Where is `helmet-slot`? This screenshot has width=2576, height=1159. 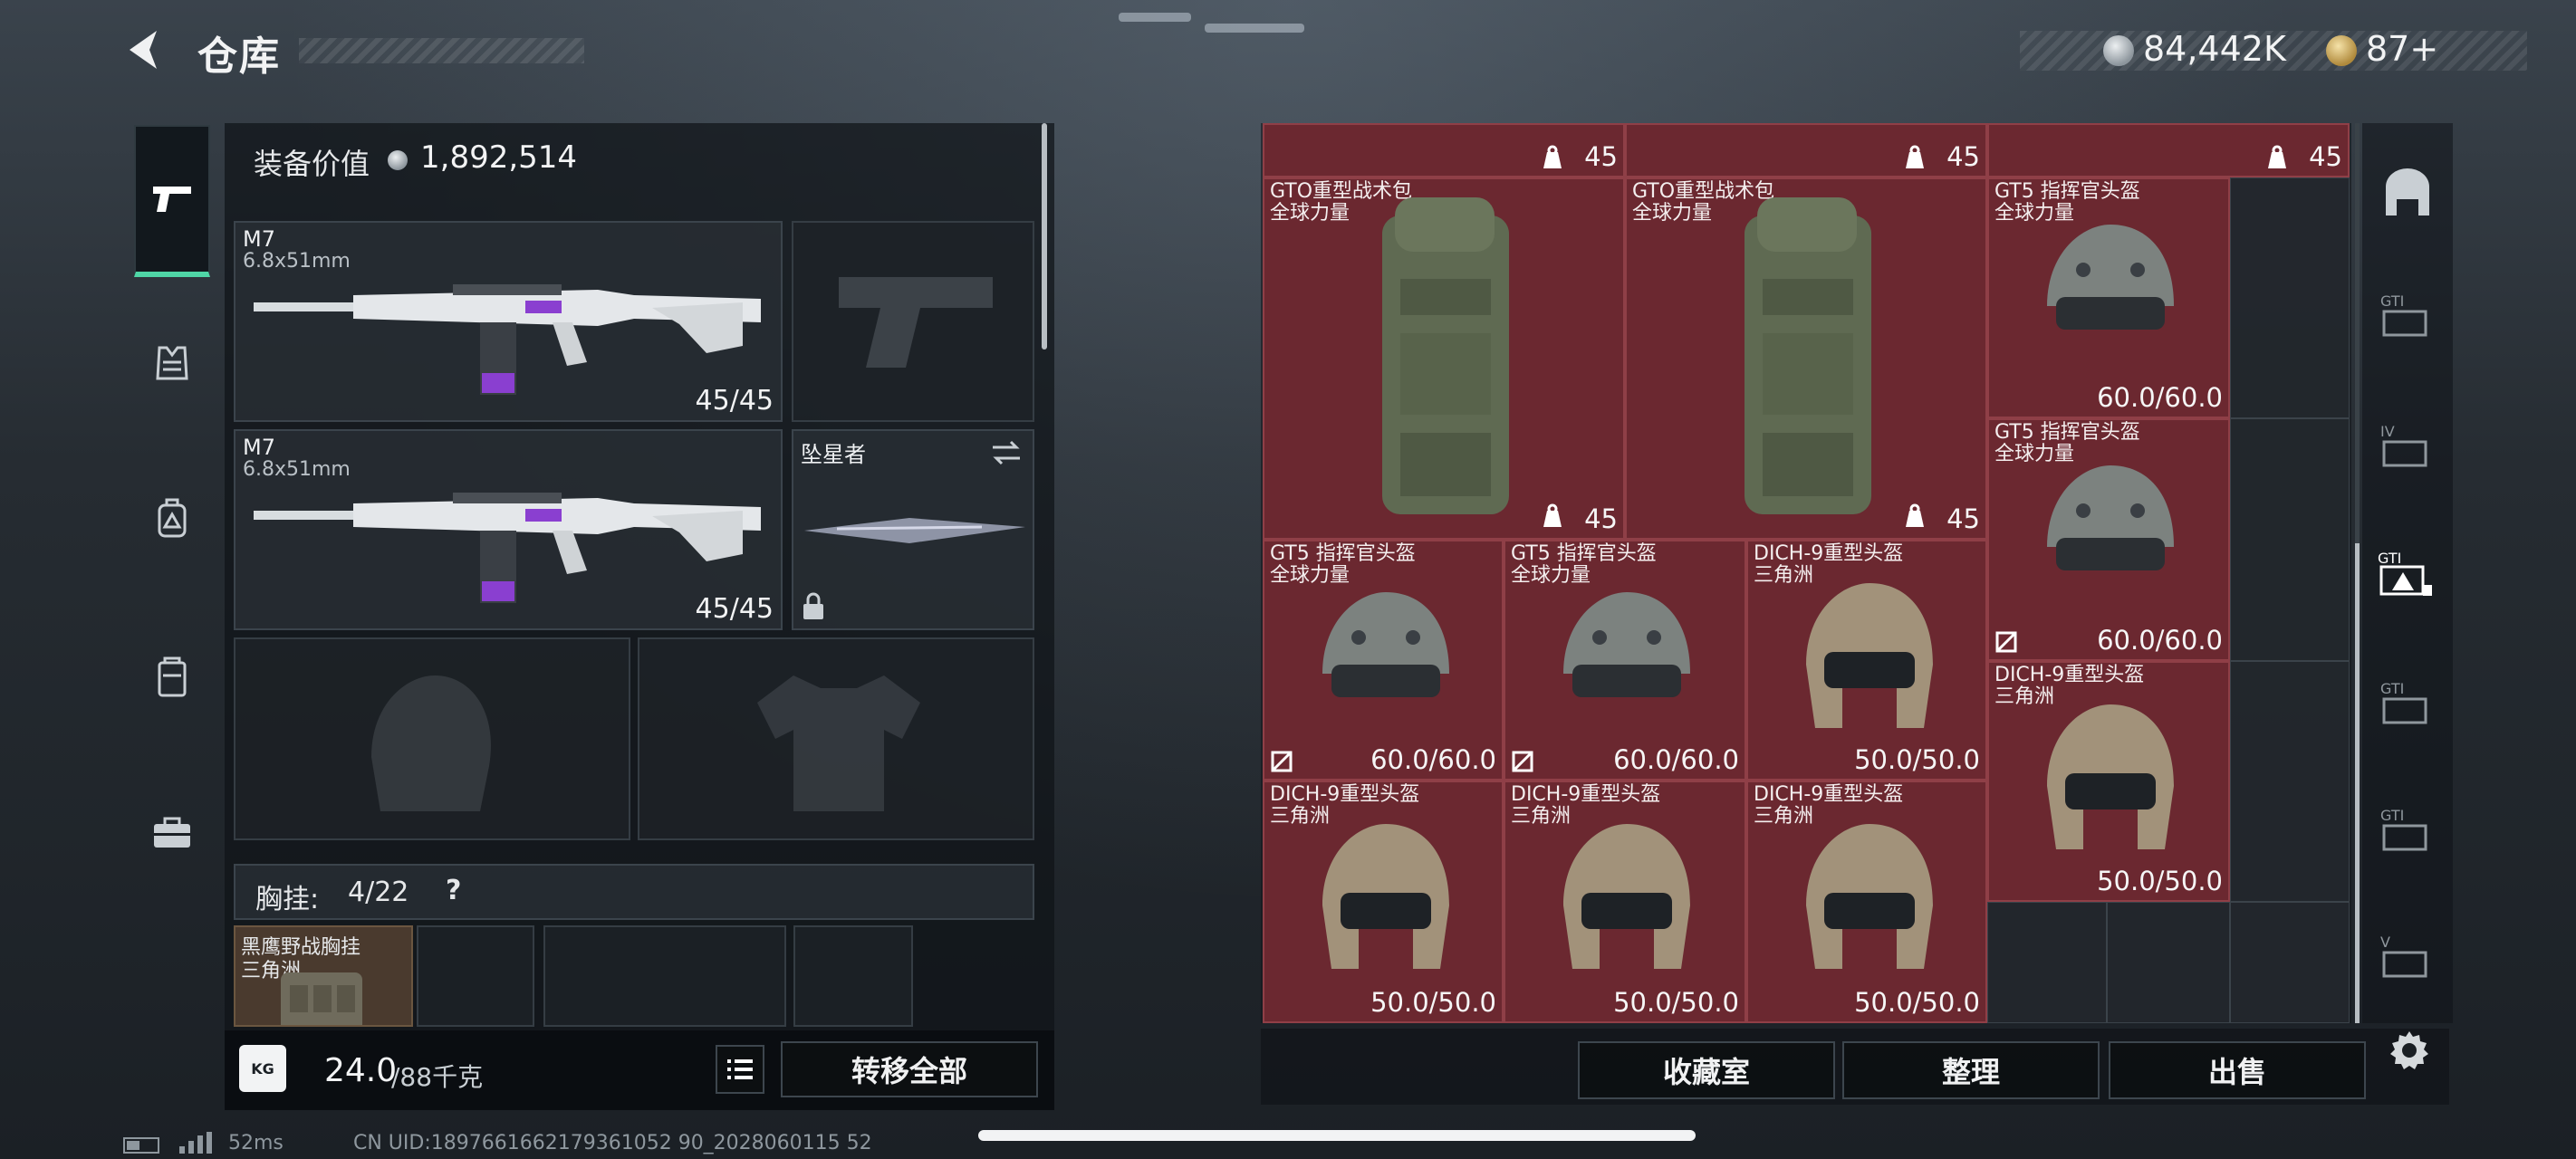
helmet-slot is located at coordinates (432, 738).